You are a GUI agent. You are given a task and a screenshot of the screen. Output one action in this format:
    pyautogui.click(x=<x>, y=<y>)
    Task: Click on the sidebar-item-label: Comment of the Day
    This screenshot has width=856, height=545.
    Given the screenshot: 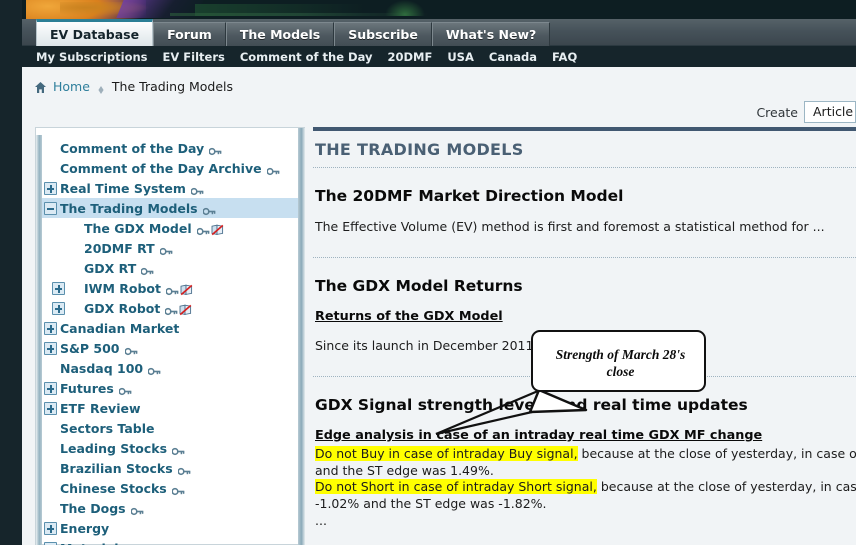 What is the action you would take?
    pyautogui.click(x=132, y=148)
    